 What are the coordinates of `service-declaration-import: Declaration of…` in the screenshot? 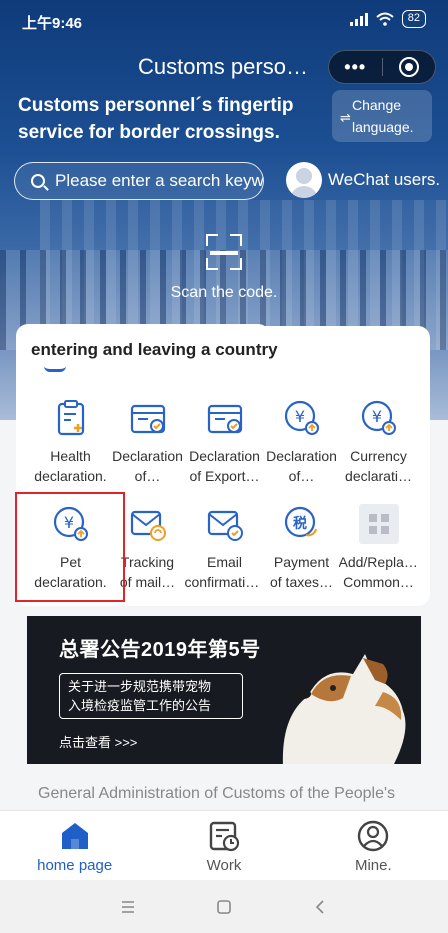 It's located at (147, 442).